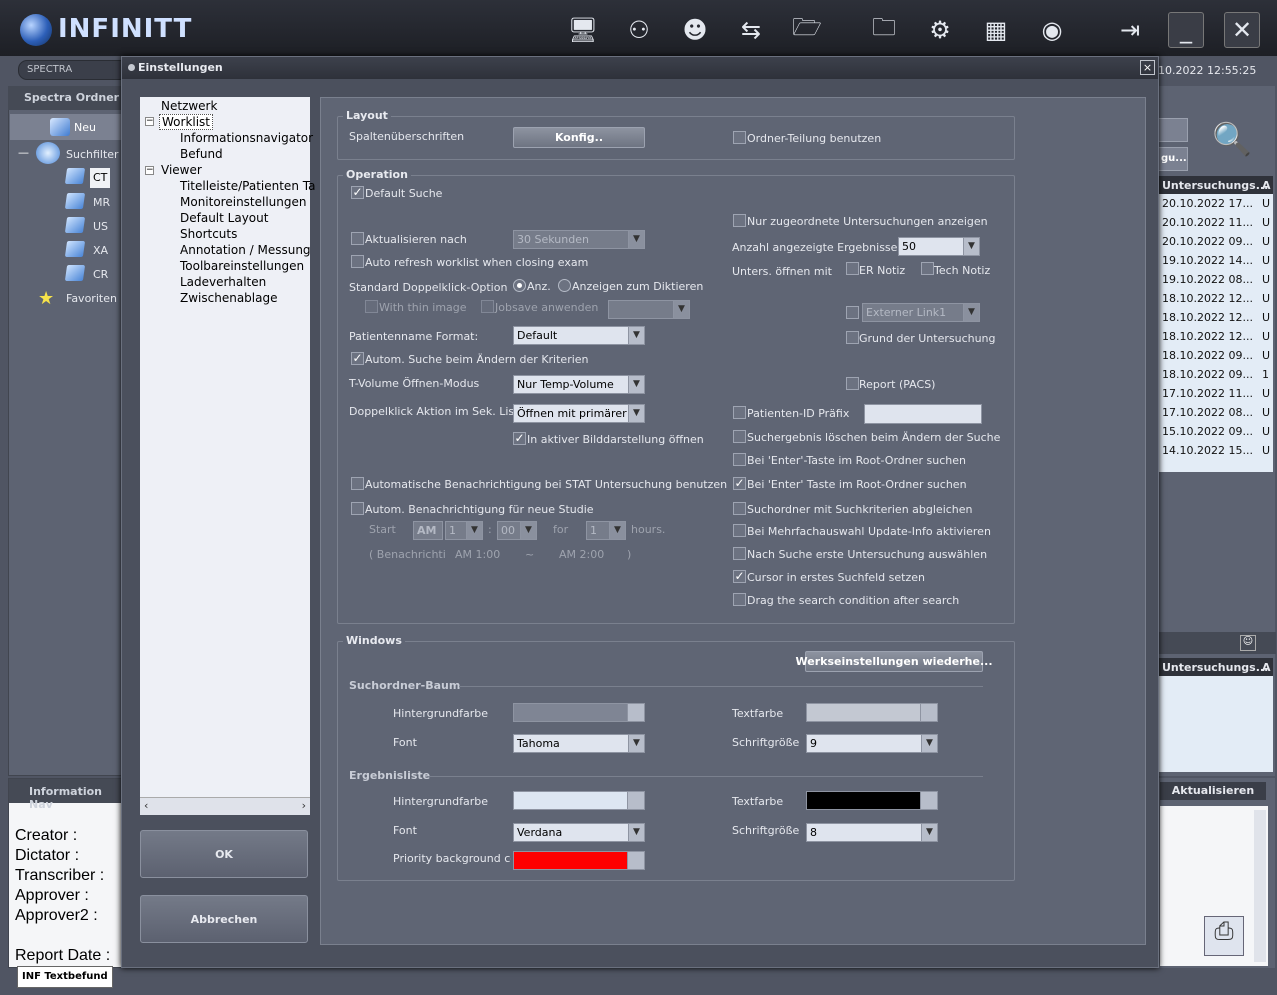 The image size is (1277, 995). I want to click on enter-root1-checkbox, so click(739, 459).